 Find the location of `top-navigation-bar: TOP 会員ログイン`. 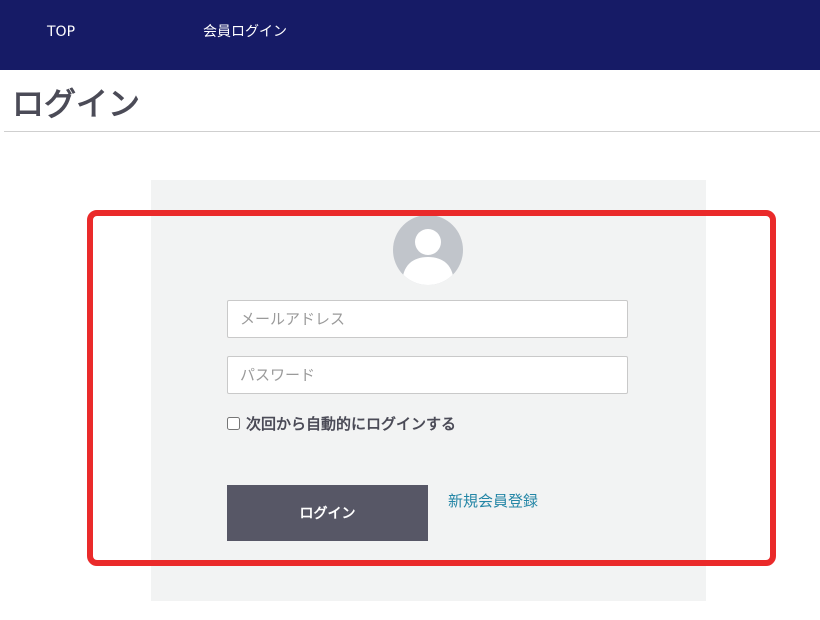

top-navigation-bar: TOP 会員ログイン is located at coordinates (410, 35).